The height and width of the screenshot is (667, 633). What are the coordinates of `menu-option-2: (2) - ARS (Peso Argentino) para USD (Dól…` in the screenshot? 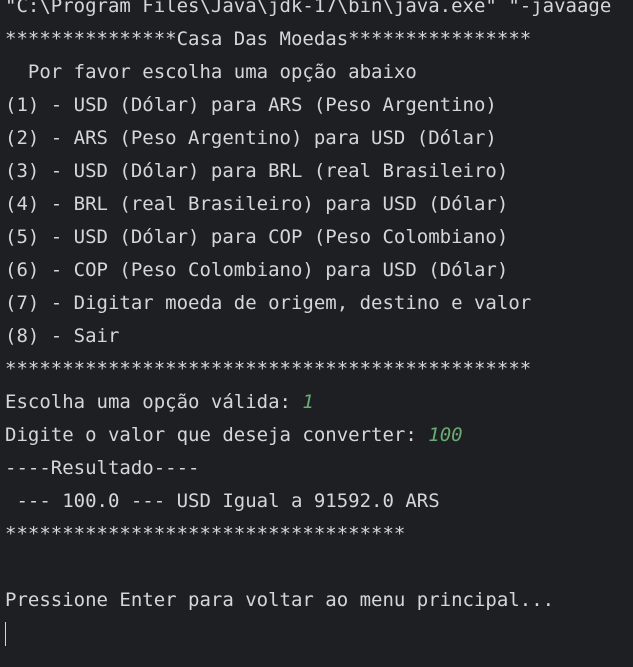 It's located at (251, 138).